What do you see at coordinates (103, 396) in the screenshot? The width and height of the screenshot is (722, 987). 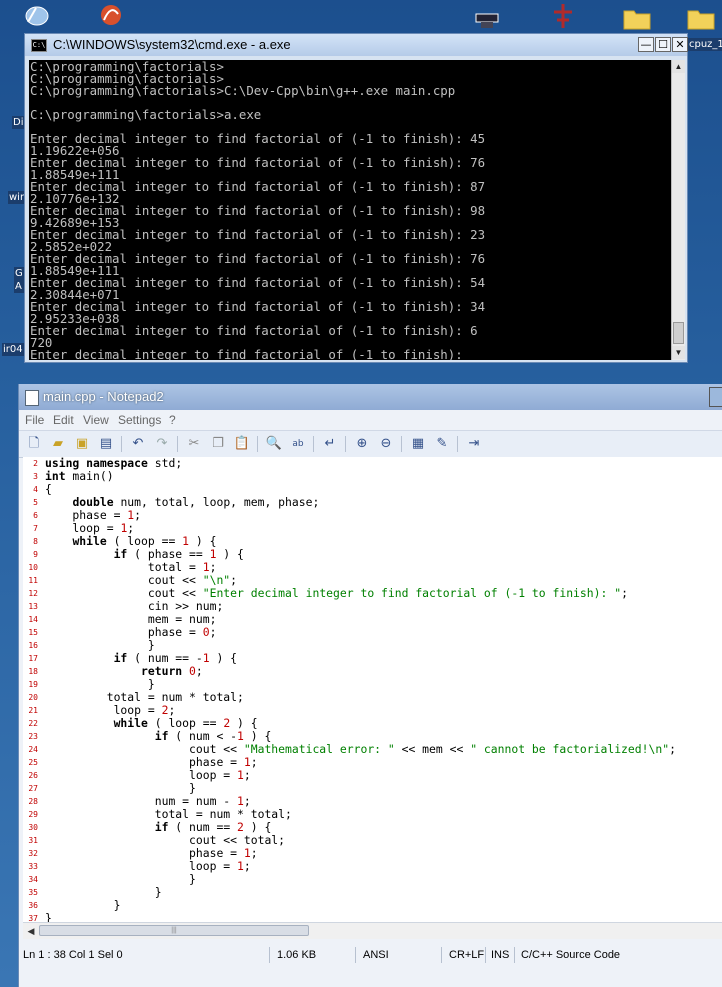 I see `notepad-title: main.cpp - Notepad2` at bounding box center [103, 396].